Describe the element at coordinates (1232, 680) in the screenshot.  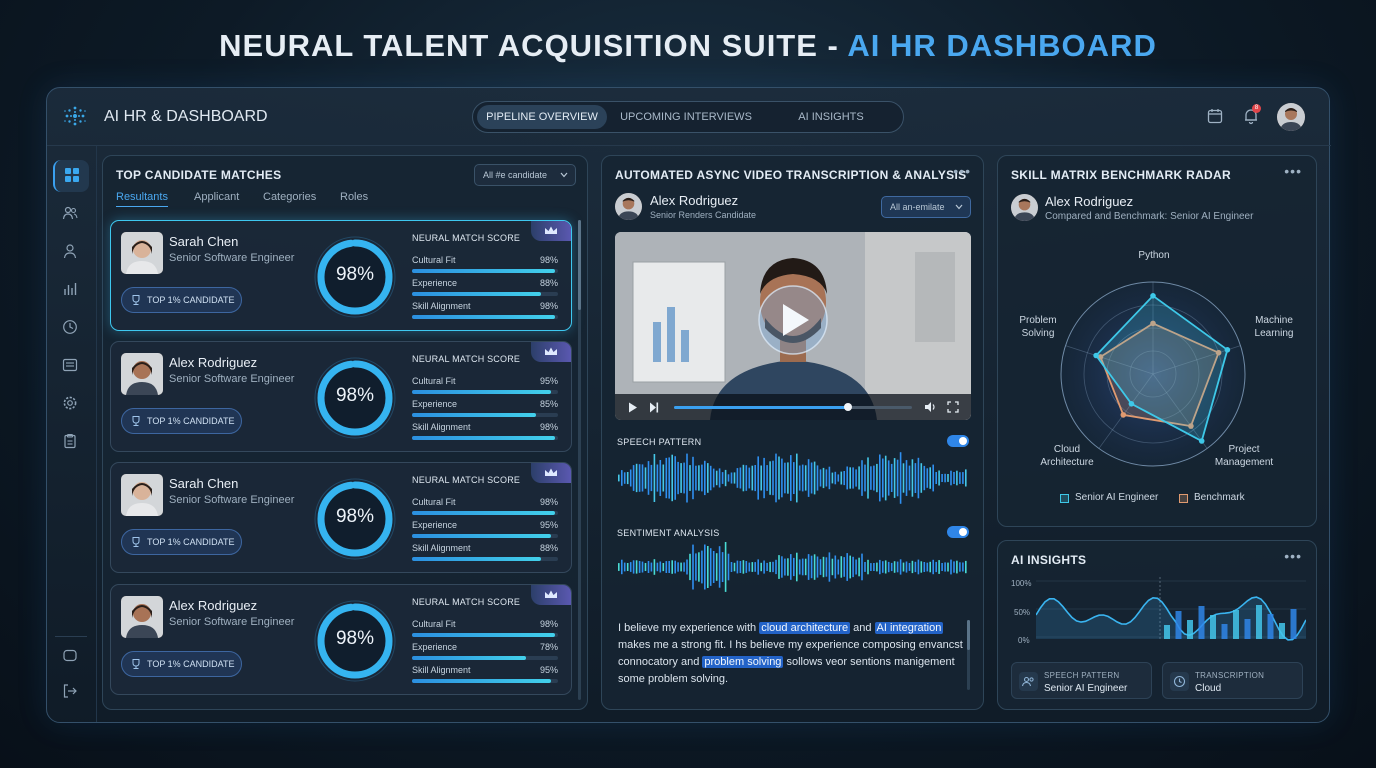
I see `insight-card-transcription: TRANSCRIPTION Cloud` at that location.